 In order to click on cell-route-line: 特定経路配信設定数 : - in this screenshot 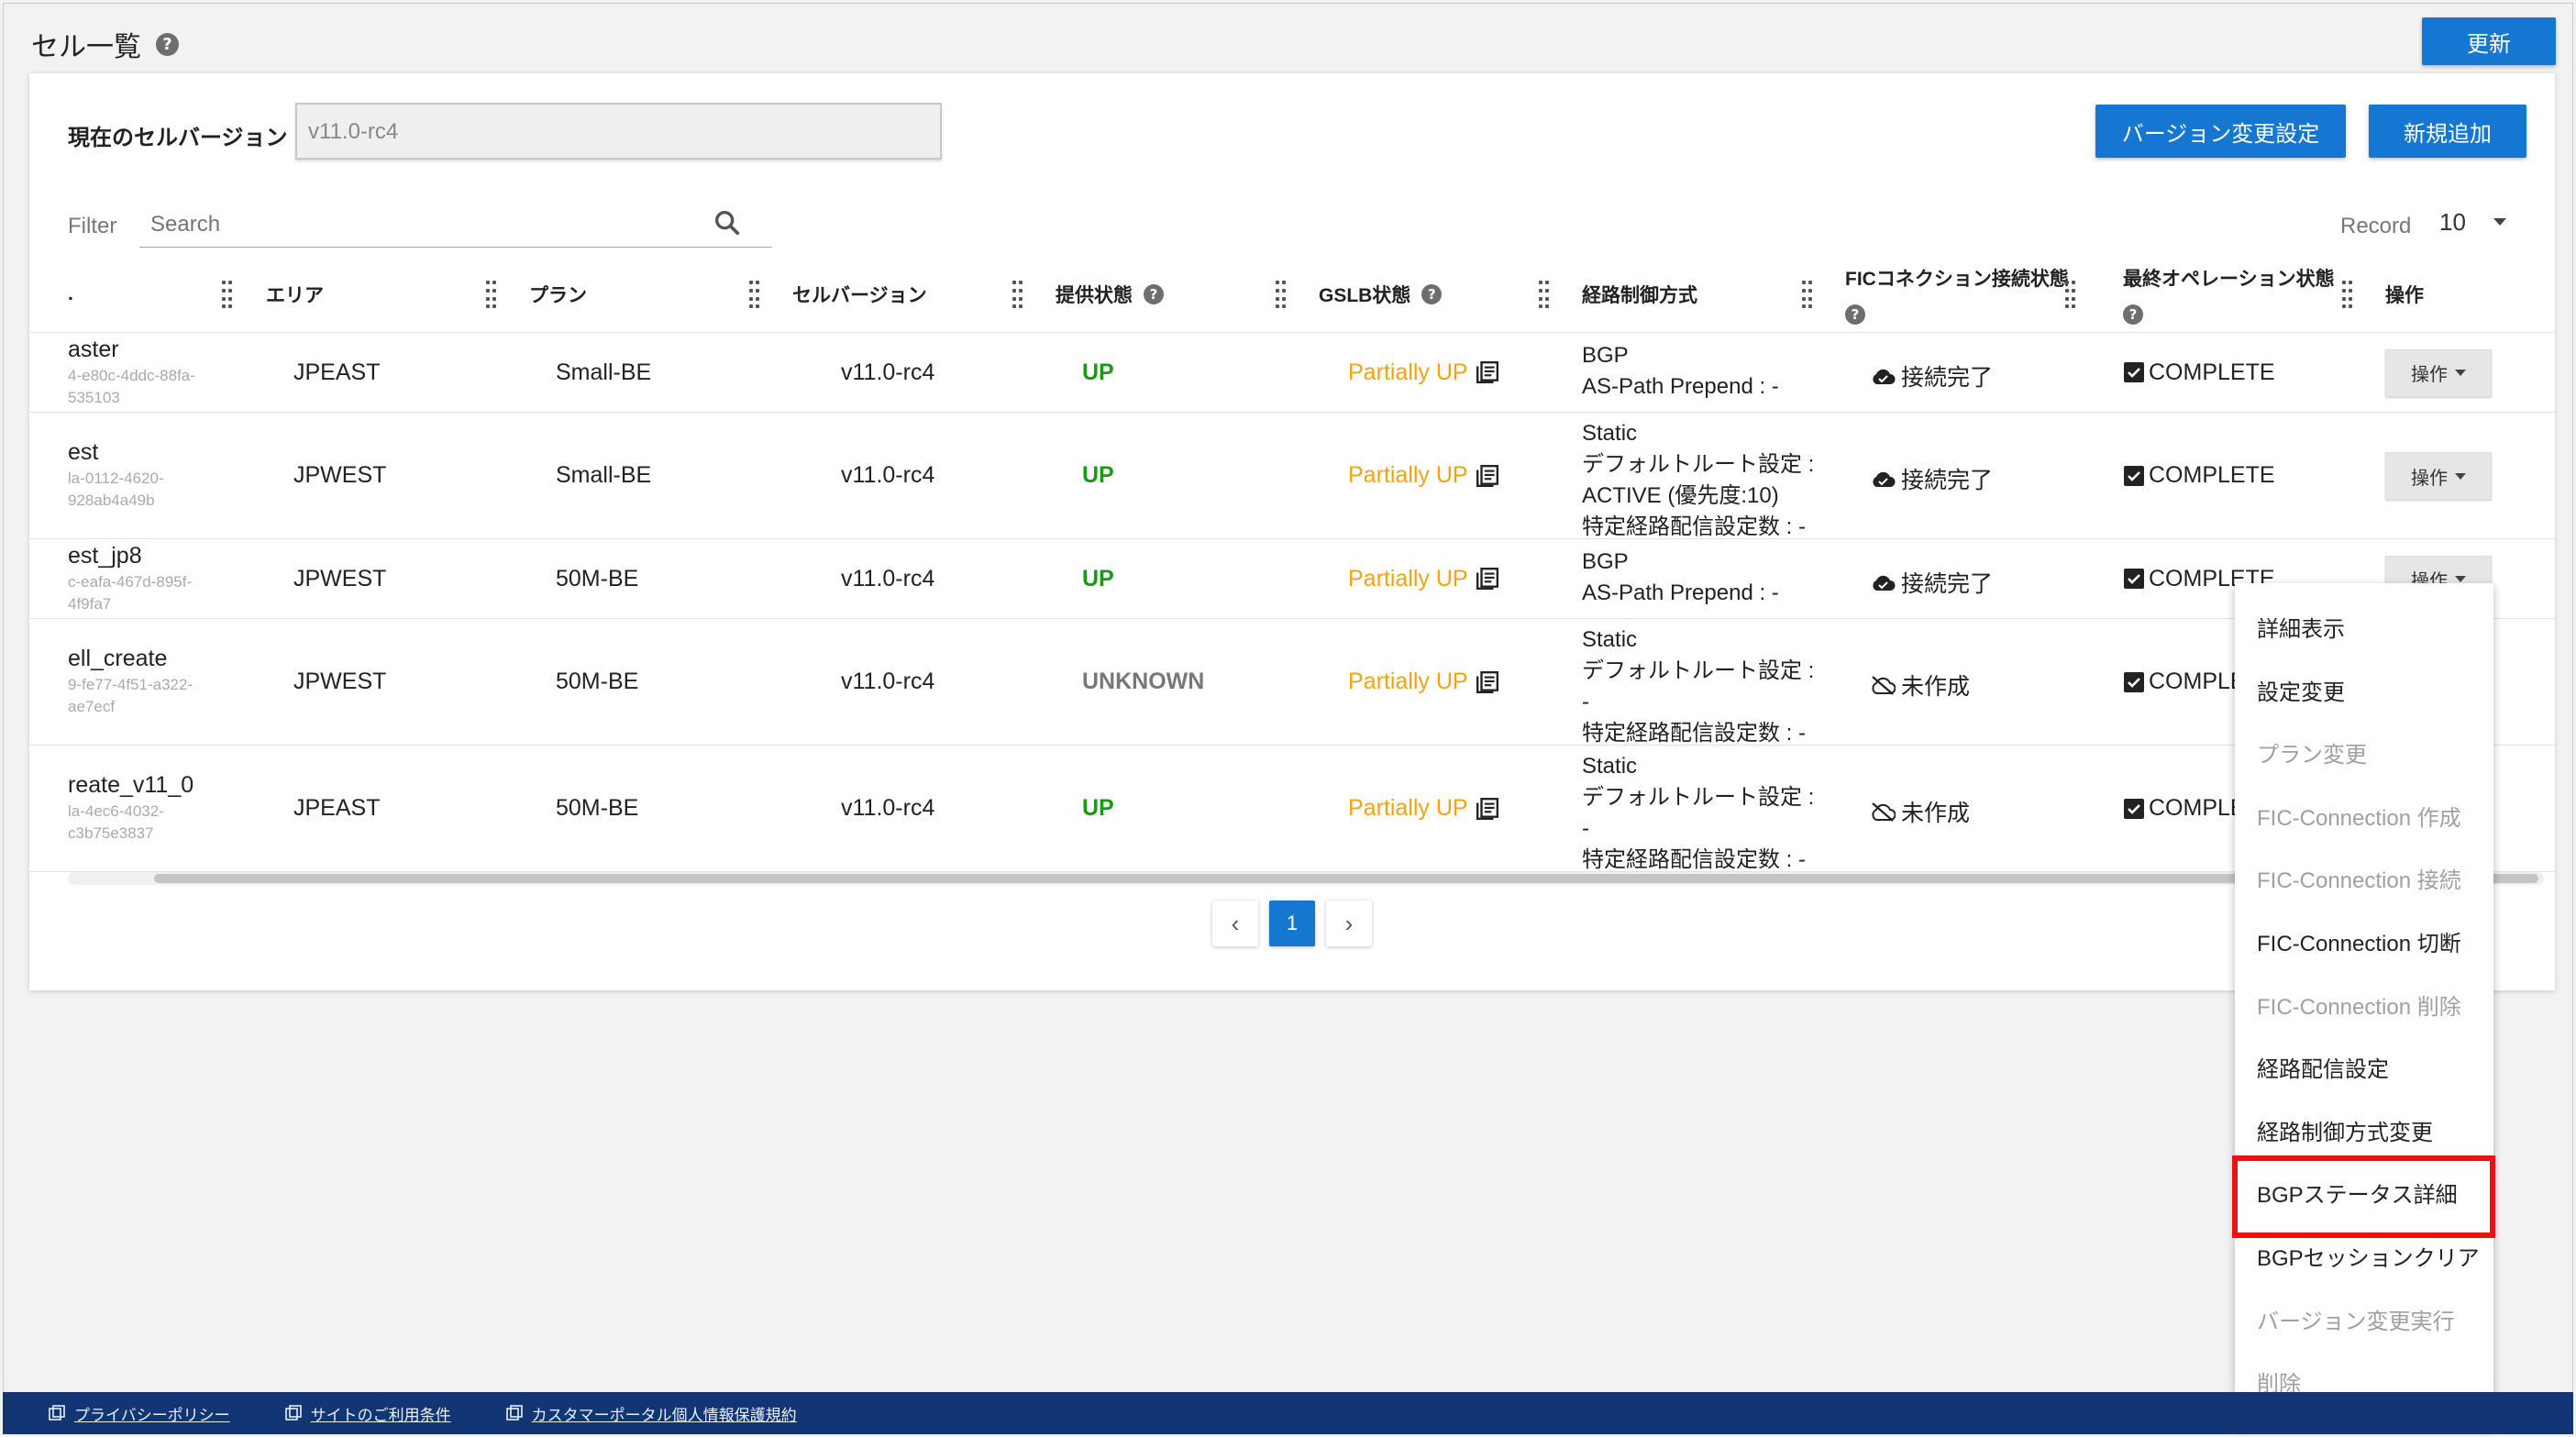, I will do `click(1694, 526)`.